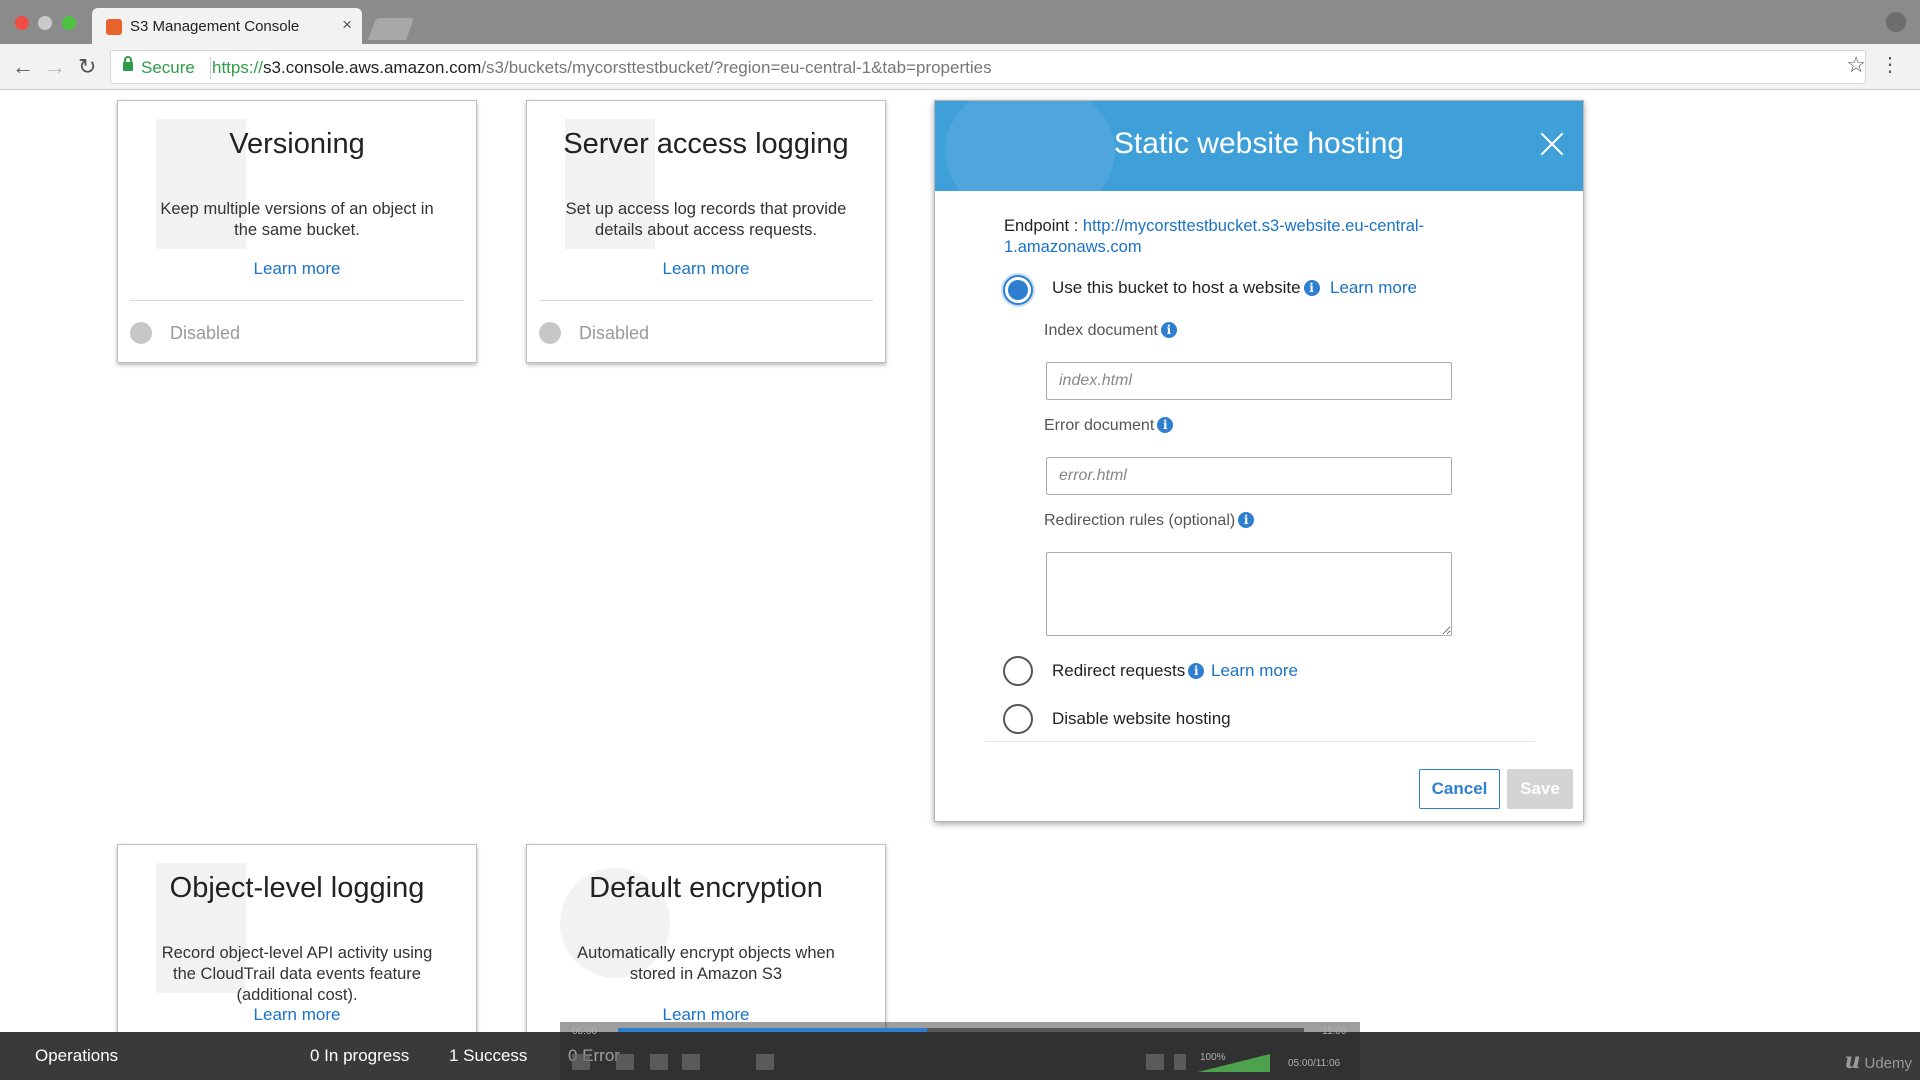 This screenshot has height=1080, width=1920. I want to click on redirection-rules-label: Redirection rules (optional) i, so click(1149, 521).